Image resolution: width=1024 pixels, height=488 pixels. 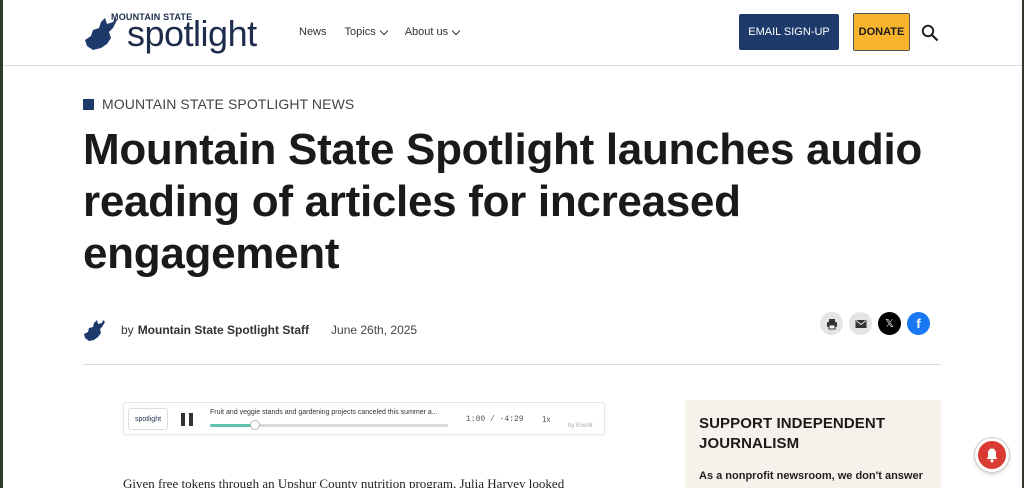 What do you see at coordinates (580, 426) in the screenshot?
I see `player-brand: by Everlit` at bounding box center [580, 426].